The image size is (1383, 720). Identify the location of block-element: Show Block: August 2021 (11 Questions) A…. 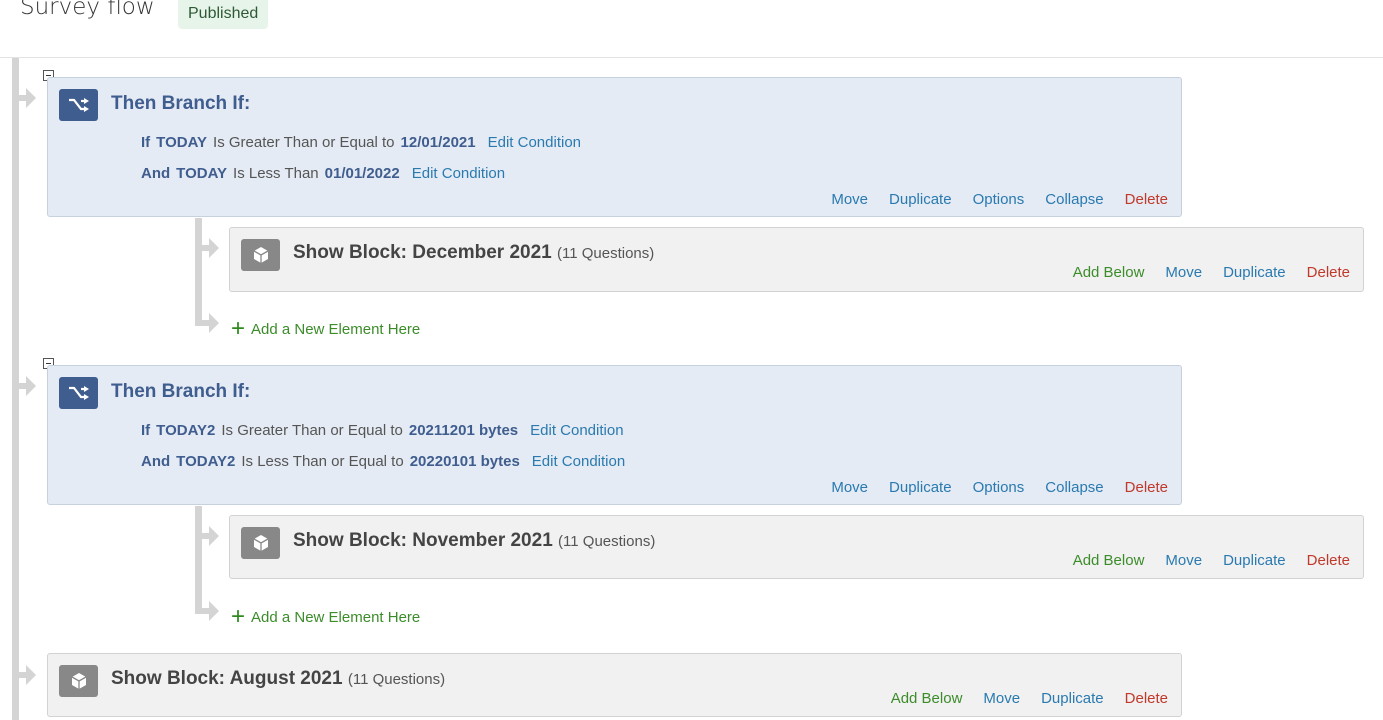
(614, 685).